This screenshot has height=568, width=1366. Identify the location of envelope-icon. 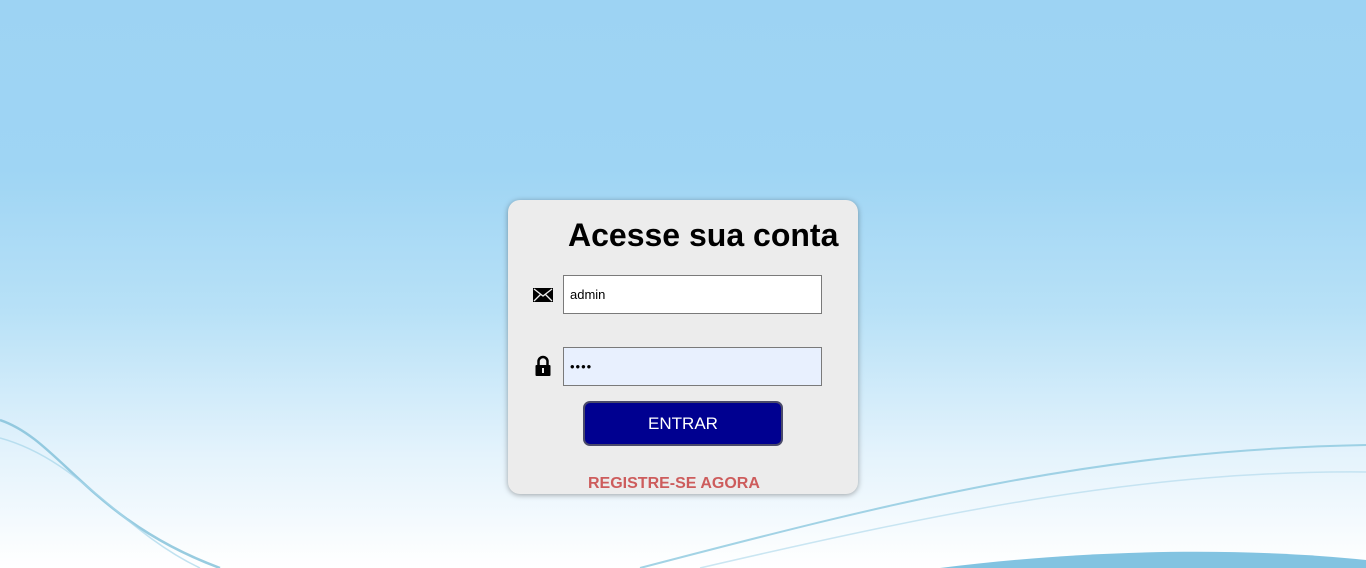
(543, 295).